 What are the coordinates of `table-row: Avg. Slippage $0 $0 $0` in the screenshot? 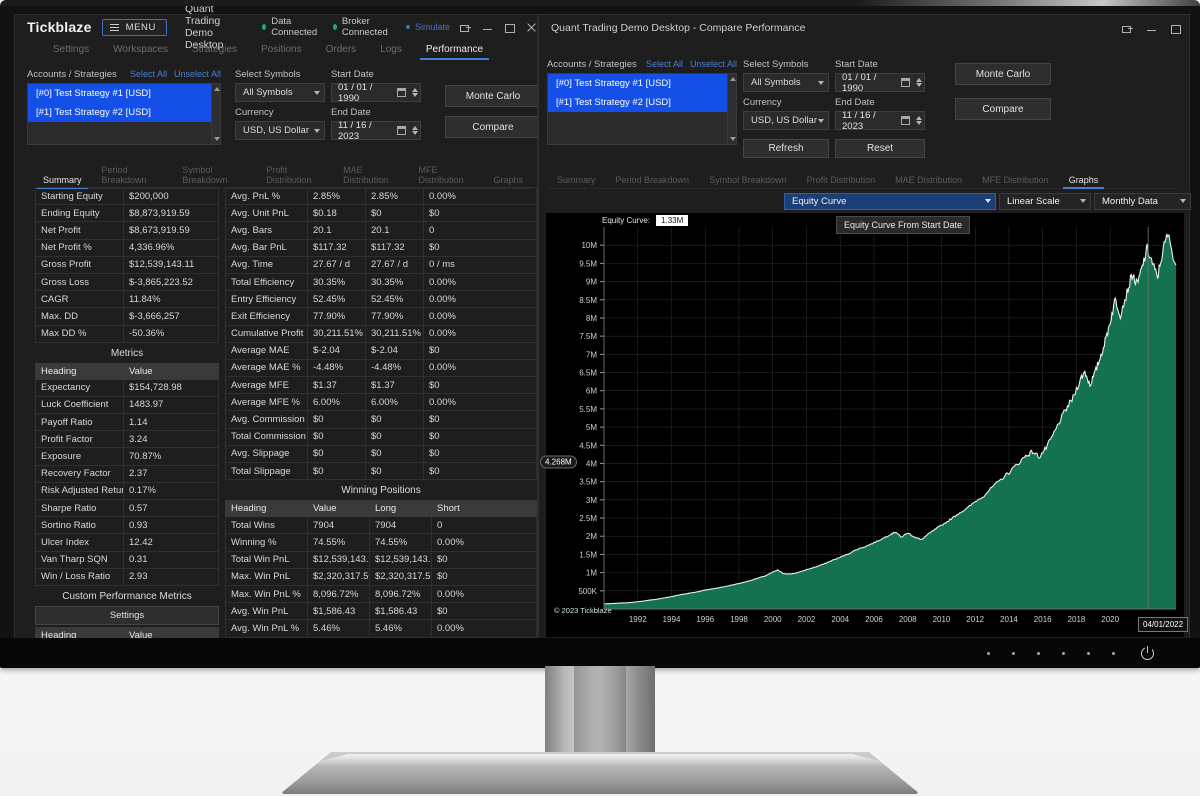 It's located at (381, 454).